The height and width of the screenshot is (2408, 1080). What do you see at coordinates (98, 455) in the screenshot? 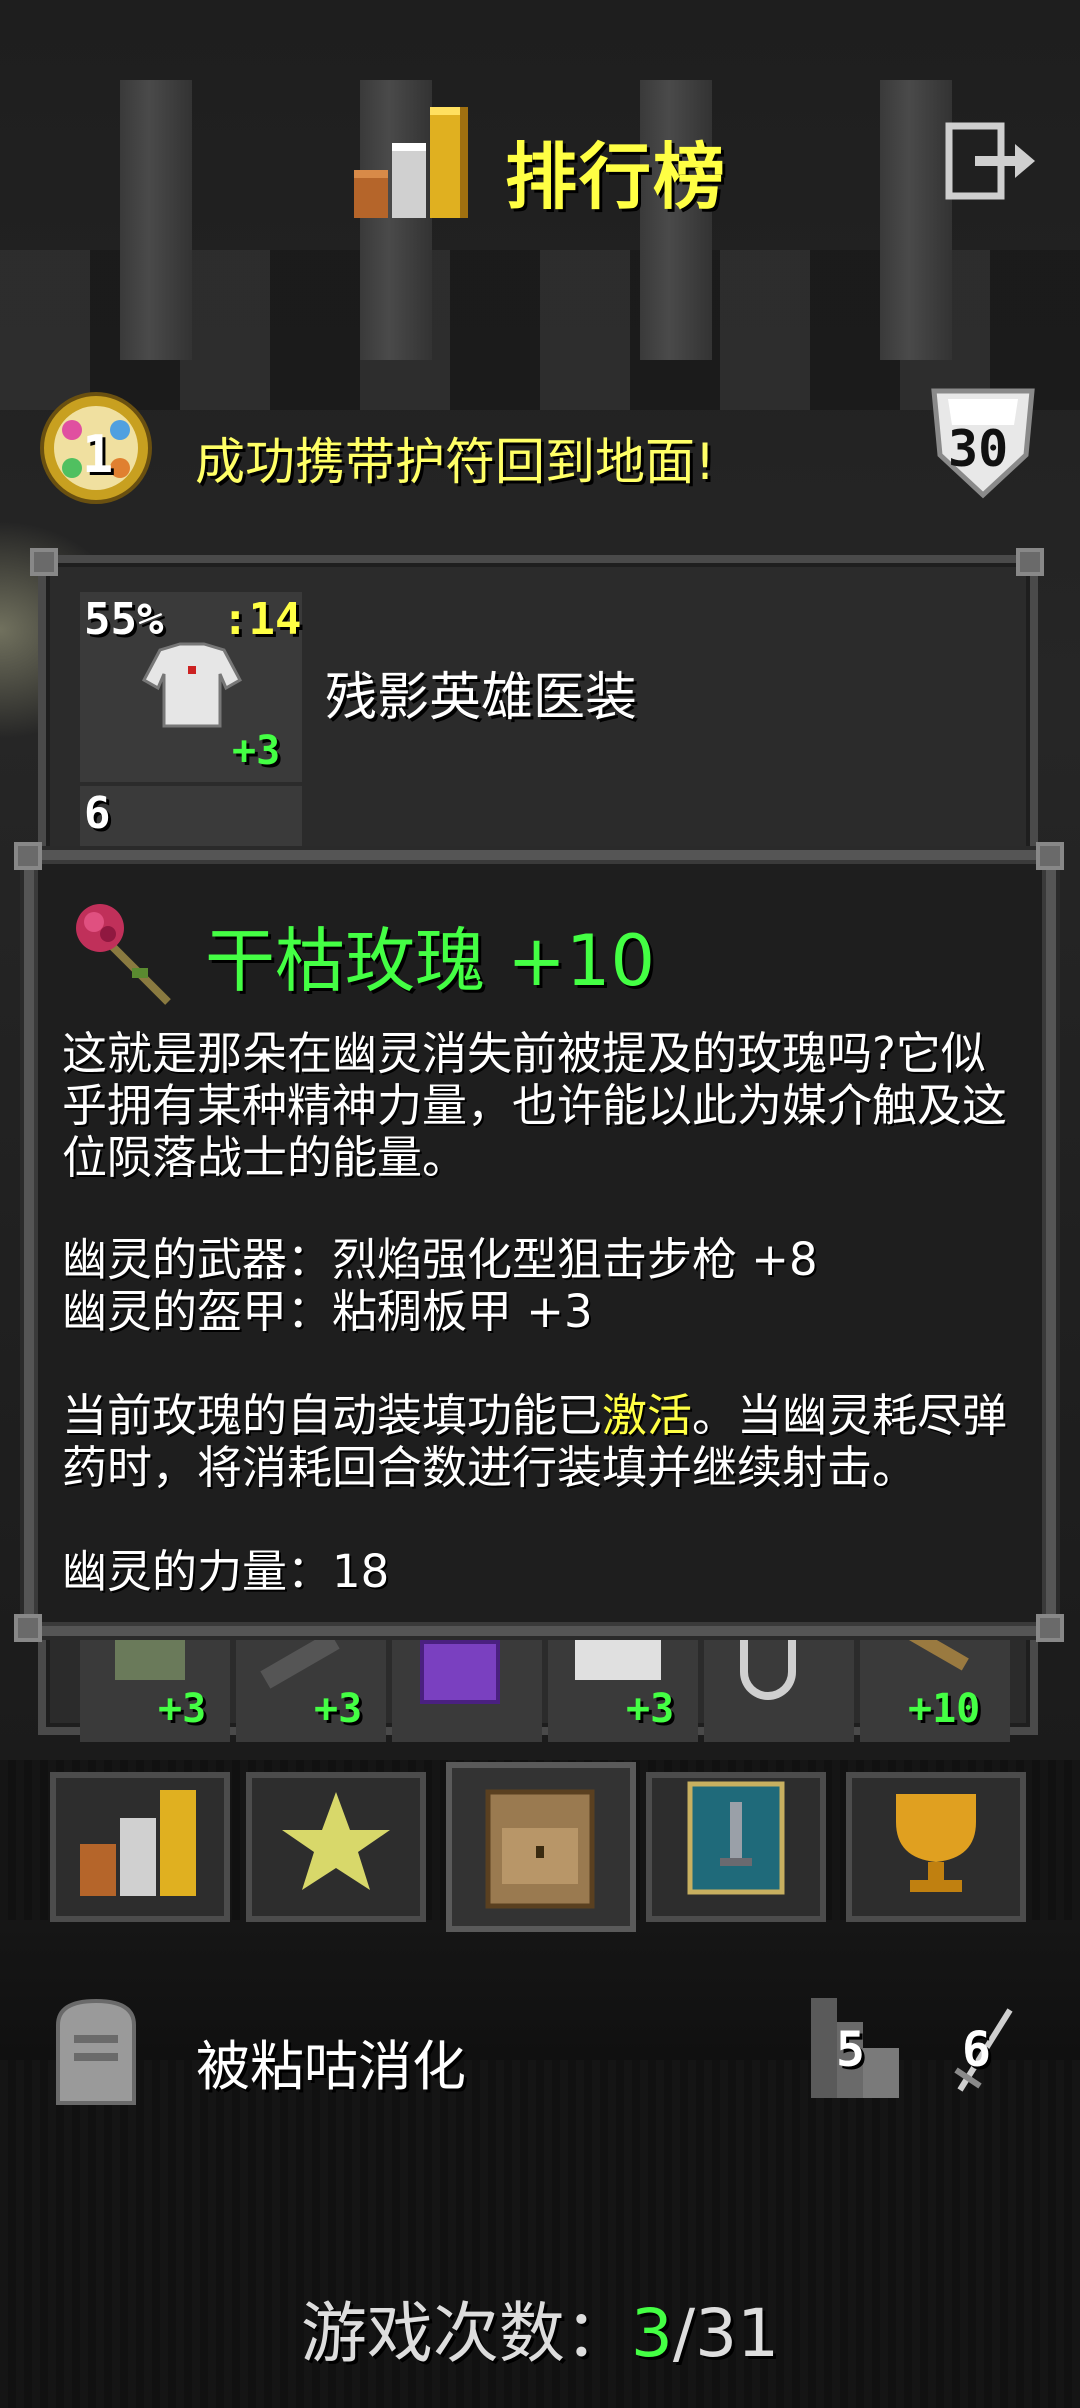
I see `medal-number: 1` at bounding box center [98, 455].